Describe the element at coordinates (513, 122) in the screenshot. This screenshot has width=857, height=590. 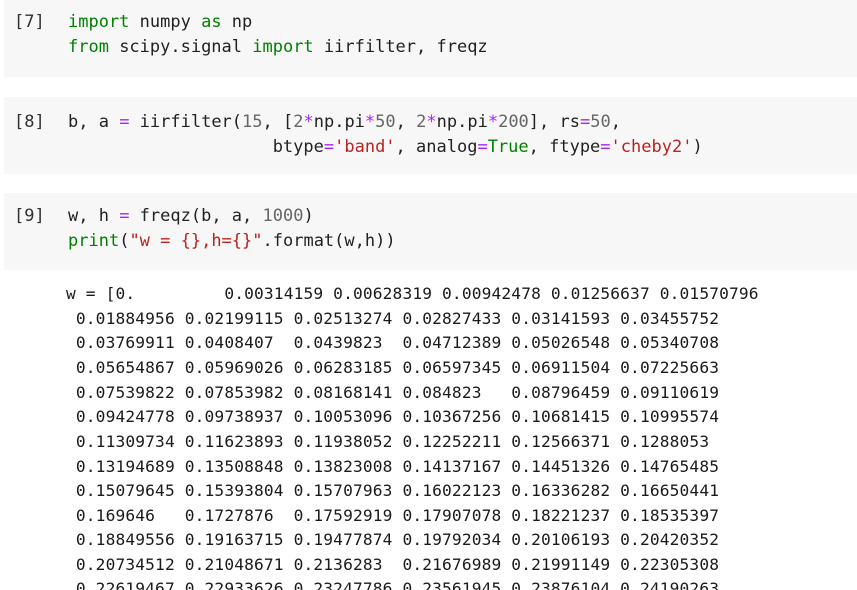
I see `code-token: 200` at that location.